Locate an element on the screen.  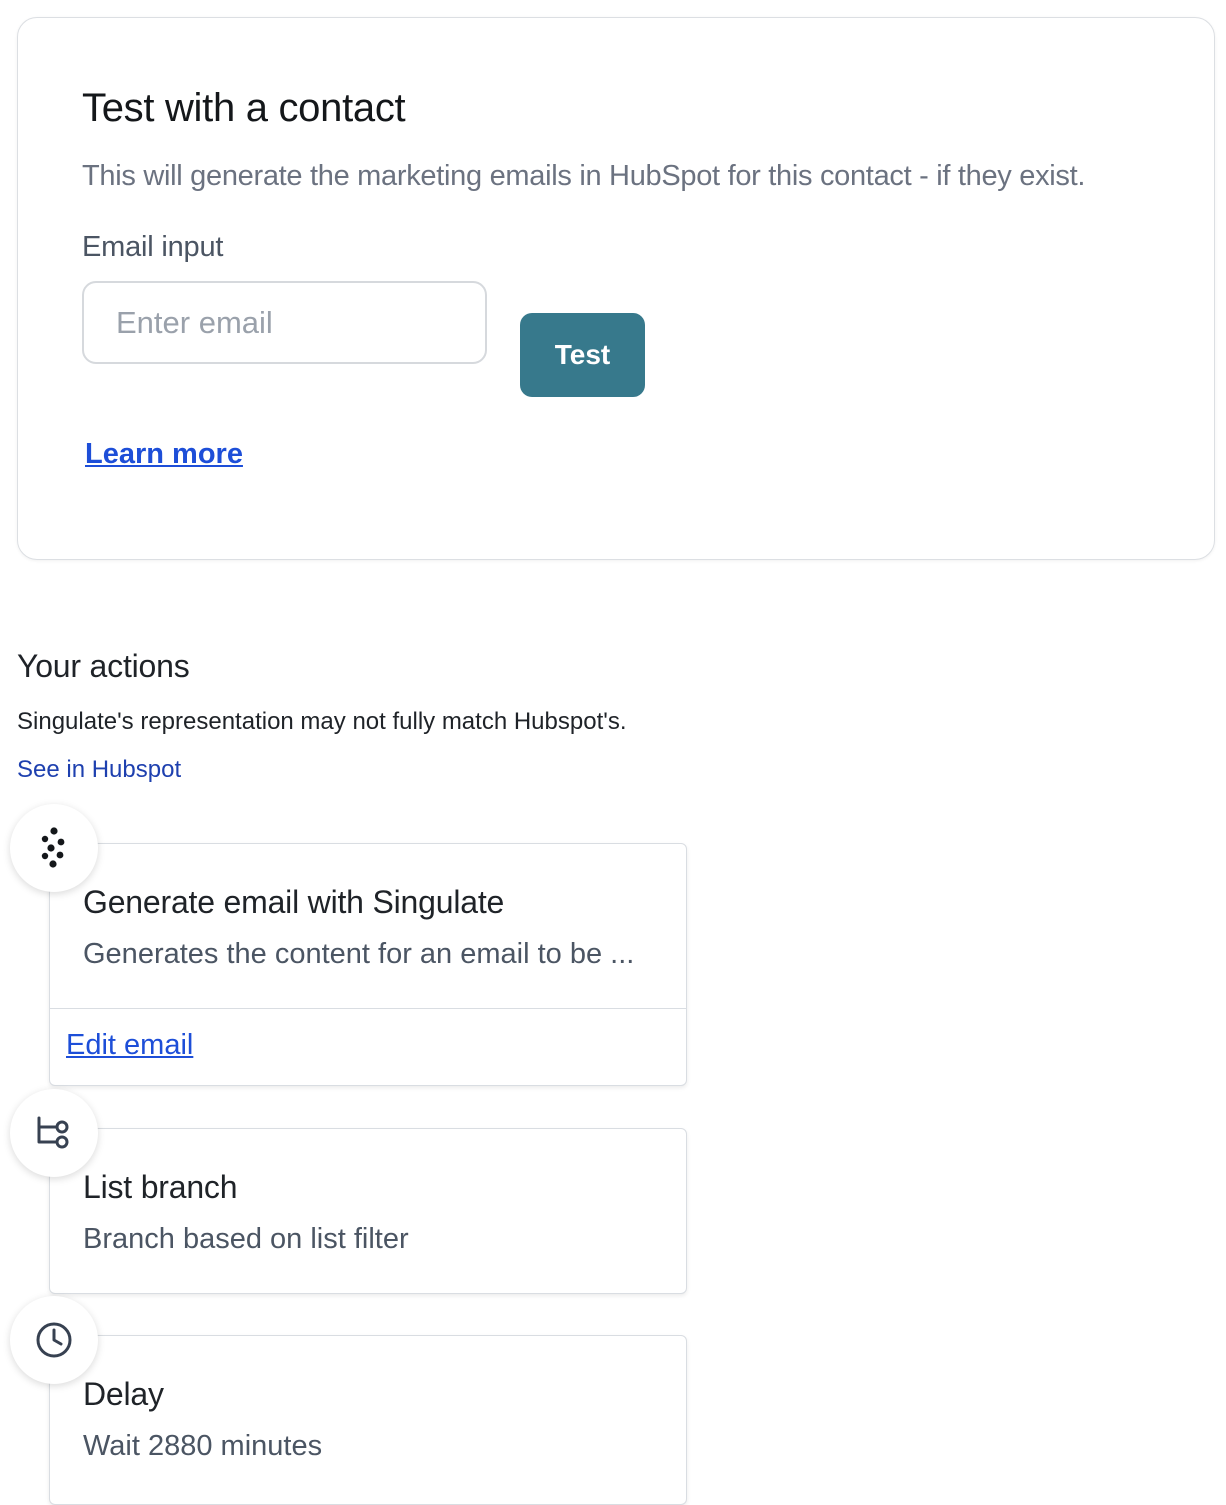
email-input-label: Email input is located at coordinates (153, 247).